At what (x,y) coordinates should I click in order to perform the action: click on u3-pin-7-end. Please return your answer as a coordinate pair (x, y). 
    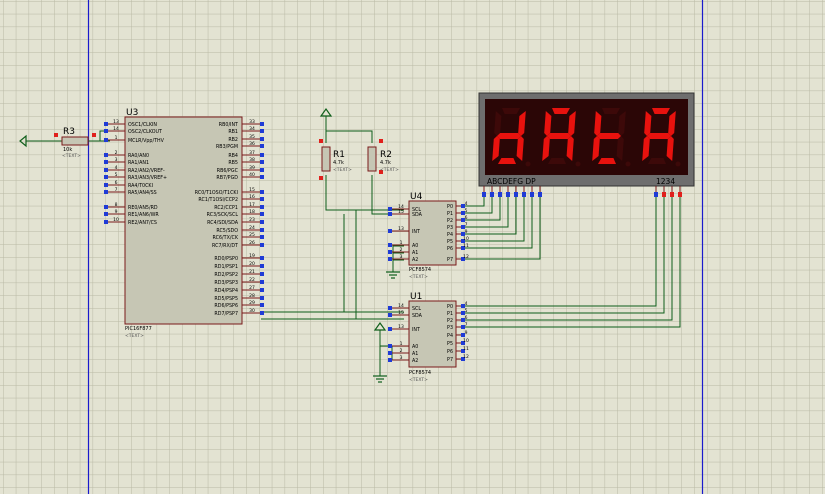
    Looking at the image, I should click on (106, 192).